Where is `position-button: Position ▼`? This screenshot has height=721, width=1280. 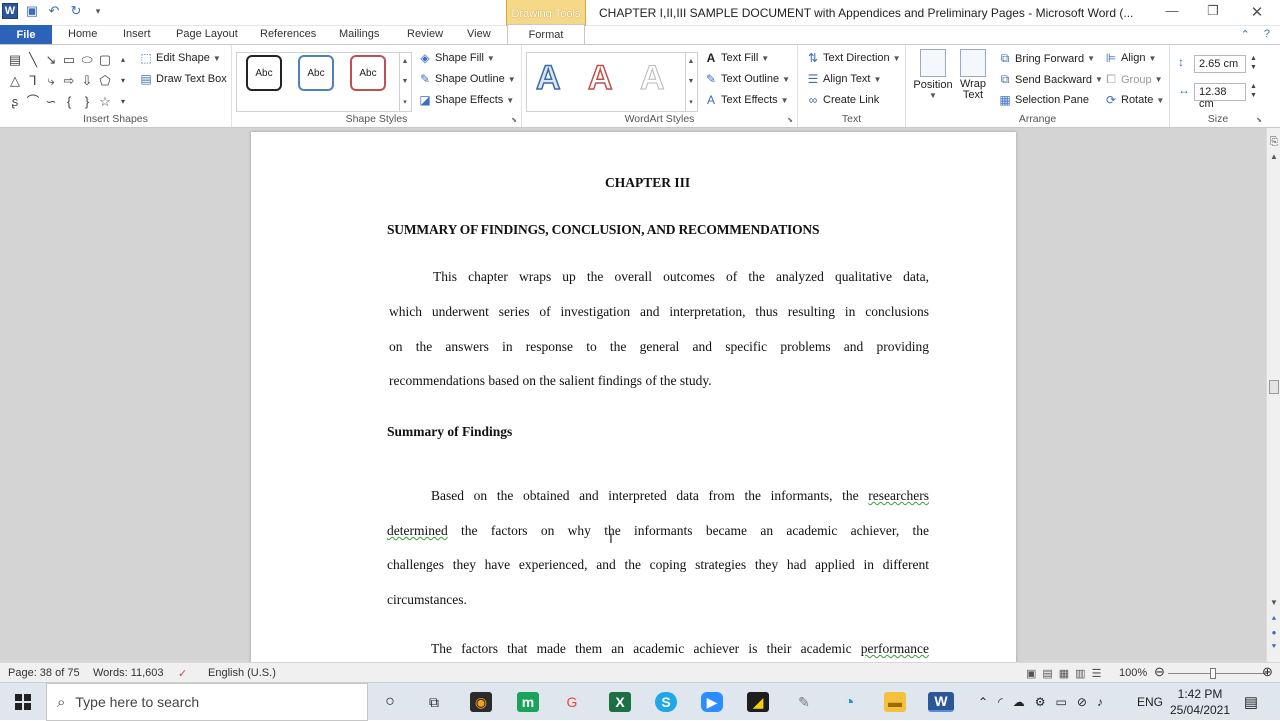 position-button: Position ▼ is located at coordinates (933, 74).